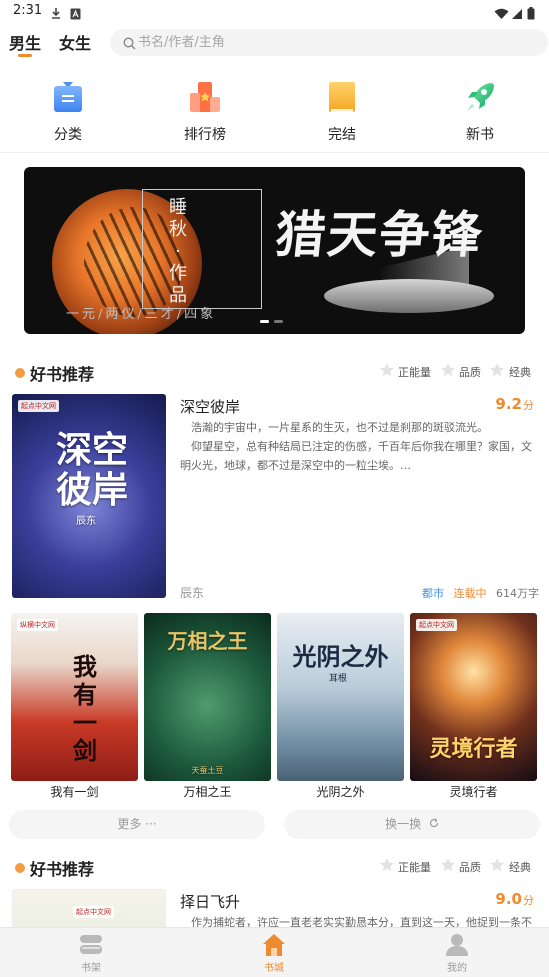 This screenshot has width=549, height=977. What do you see at coordinates (409, 296) in the screenshot?
I see `banner-platform-art` at bounding box center [409, 296].